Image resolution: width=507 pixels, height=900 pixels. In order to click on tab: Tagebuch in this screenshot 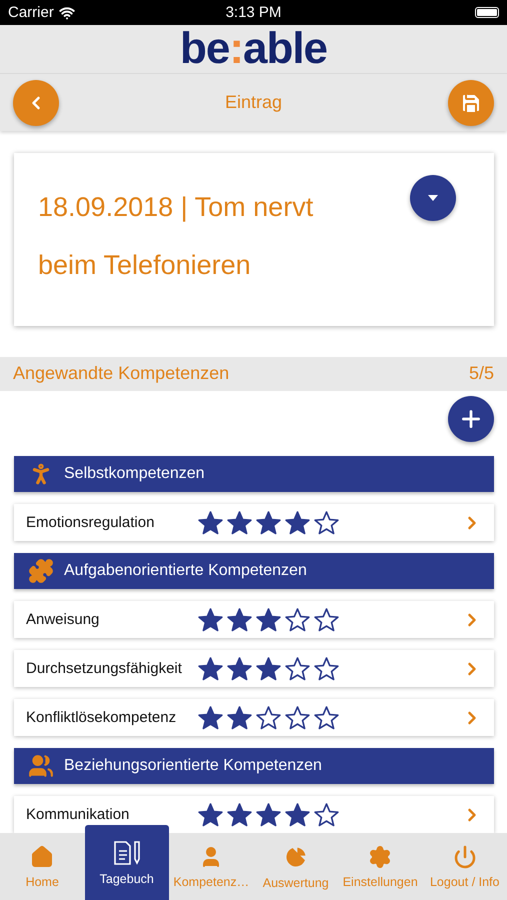, I will do `click(126, 862)`.